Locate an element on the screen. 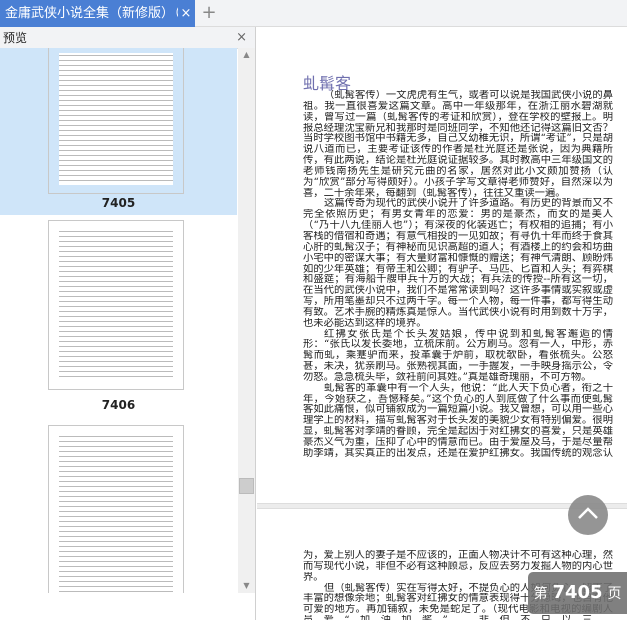 Image resolution: width=627 pixels, height=620 pixels. text-line: 勿怒。急急梳头毕，敛衽前问其姓。”真是雄奇瑰丽，不可方物。 is located at coordinates (447, 377).